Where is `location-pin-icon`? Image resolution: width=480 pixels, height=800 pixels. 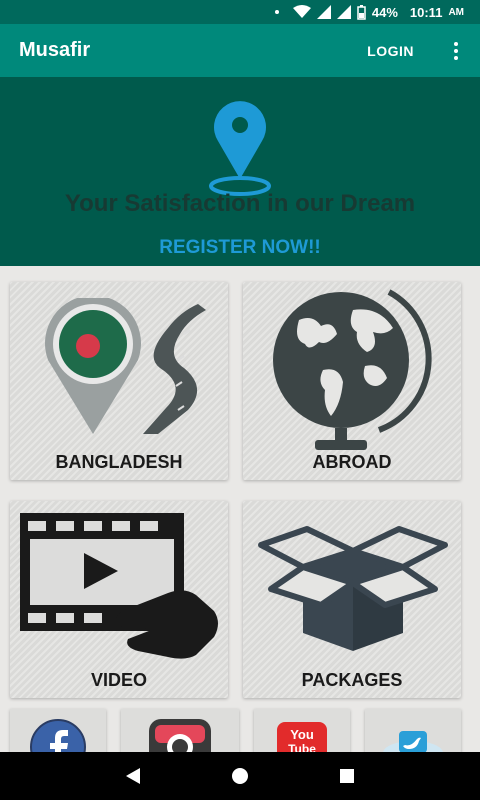
location-pin-icon is located at coordinates (240, 148).